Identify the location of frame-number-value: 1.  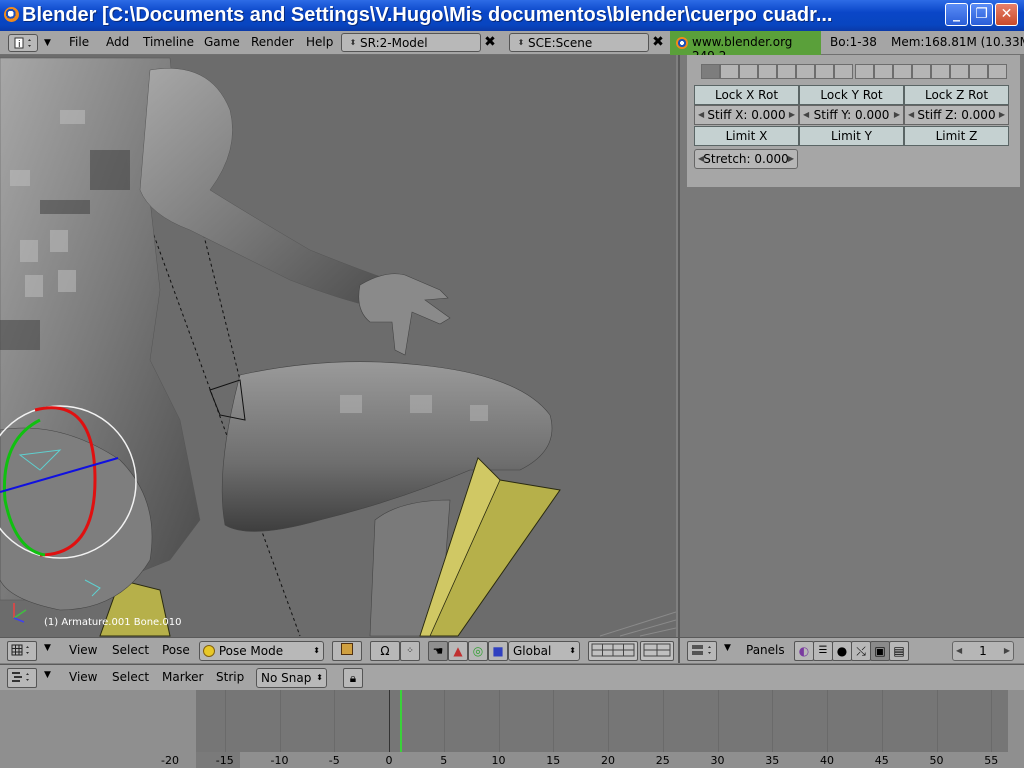
(983, 651).